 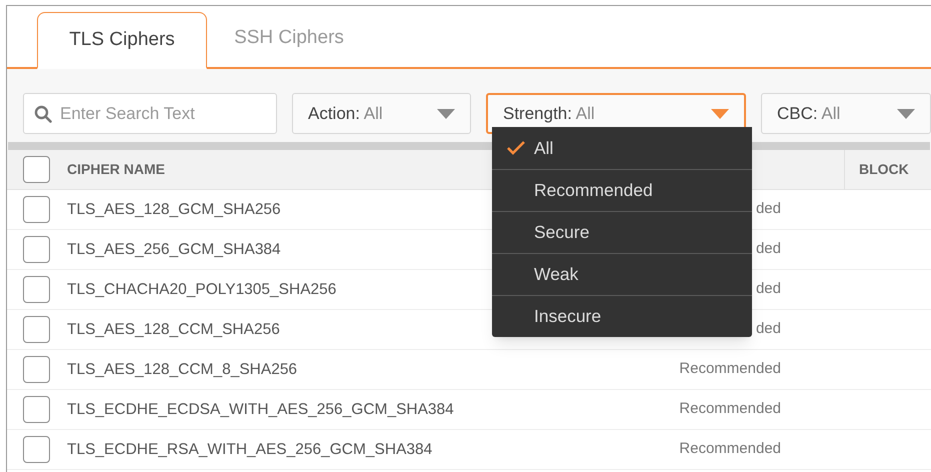 I want to click on checkmark-icon, so click(x=516, y=148).